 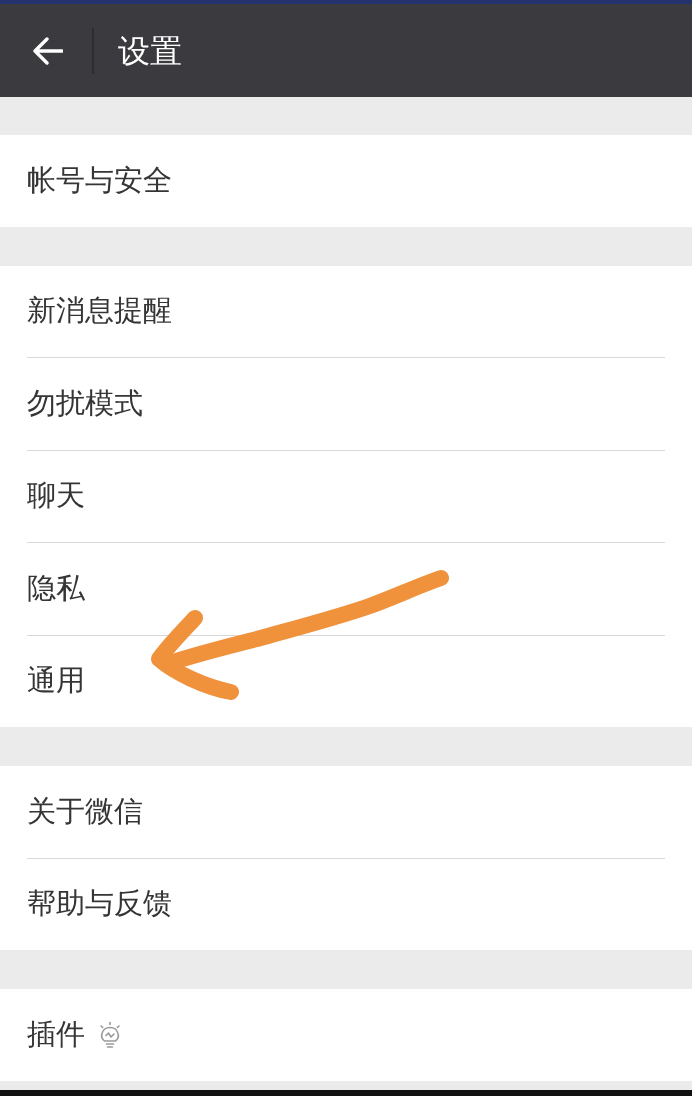 What do you see at coordinates (150, 50) in the screenshot?
I see `page-title: 设置` at bounding box center [150, 50].